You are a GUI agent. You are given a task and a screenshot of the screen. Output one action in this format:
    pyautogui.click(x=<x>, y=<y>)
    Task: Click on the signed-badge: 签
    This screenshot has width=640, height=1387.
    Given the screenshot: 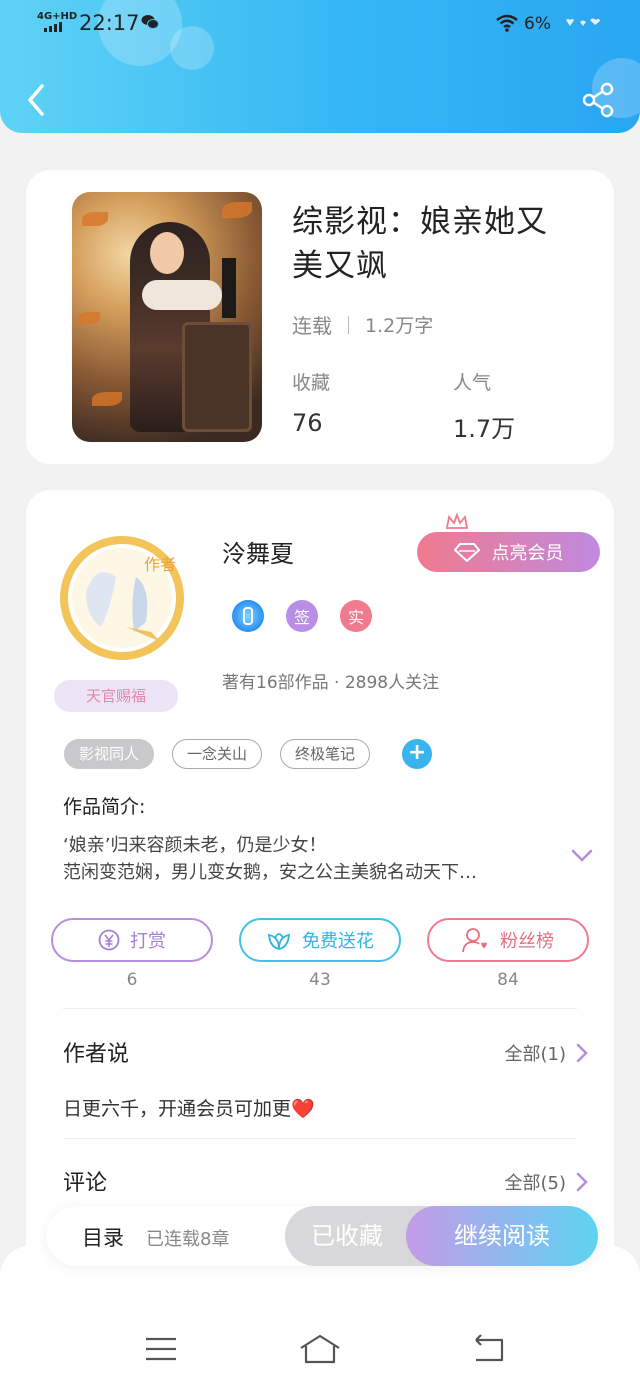 What is the action you would take?
    pyautogui.click(x=302, y=616)
    